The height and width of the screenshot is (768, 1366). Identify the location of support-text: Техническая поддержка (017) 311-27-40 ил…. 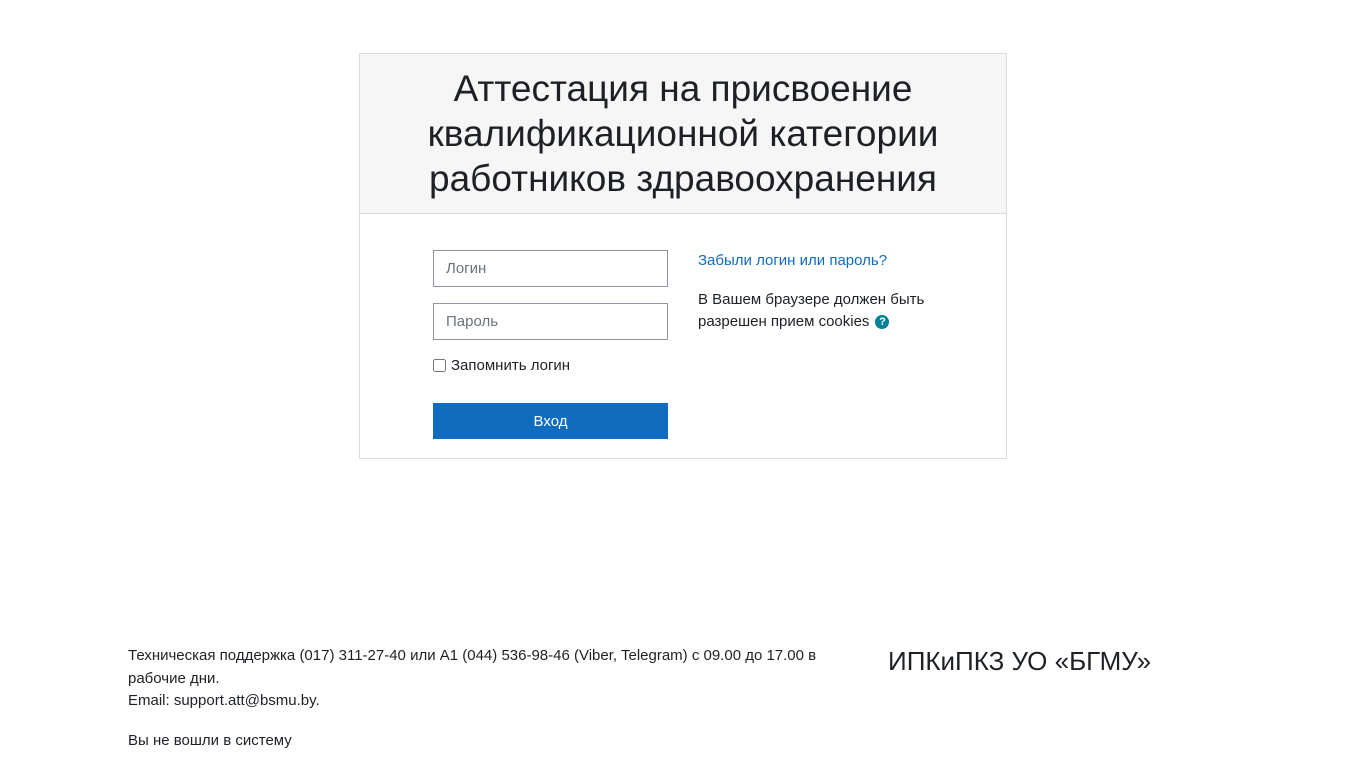
(472, 667).